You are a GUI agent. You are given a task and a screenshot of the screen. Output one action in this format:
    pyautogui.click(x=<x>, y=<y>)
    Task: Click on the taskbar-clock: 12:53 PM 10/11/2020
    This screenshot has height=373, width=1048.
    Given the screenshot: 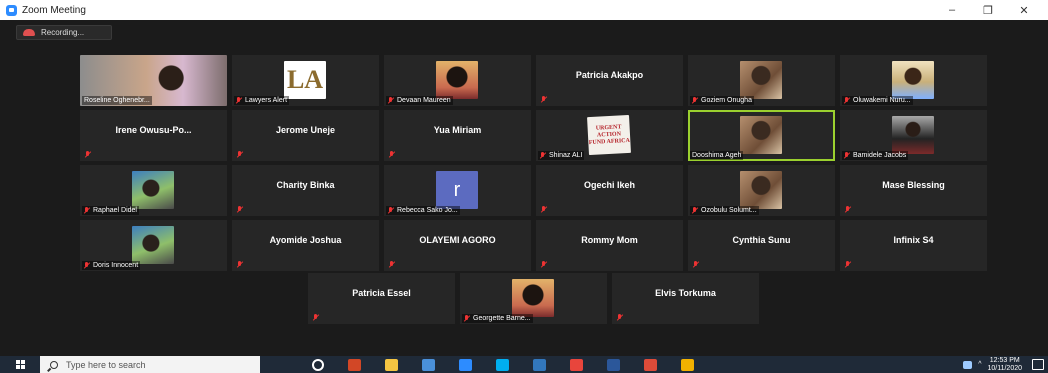 What is the action you would take?
    pyautogui.click(x=1004, y=365)
    